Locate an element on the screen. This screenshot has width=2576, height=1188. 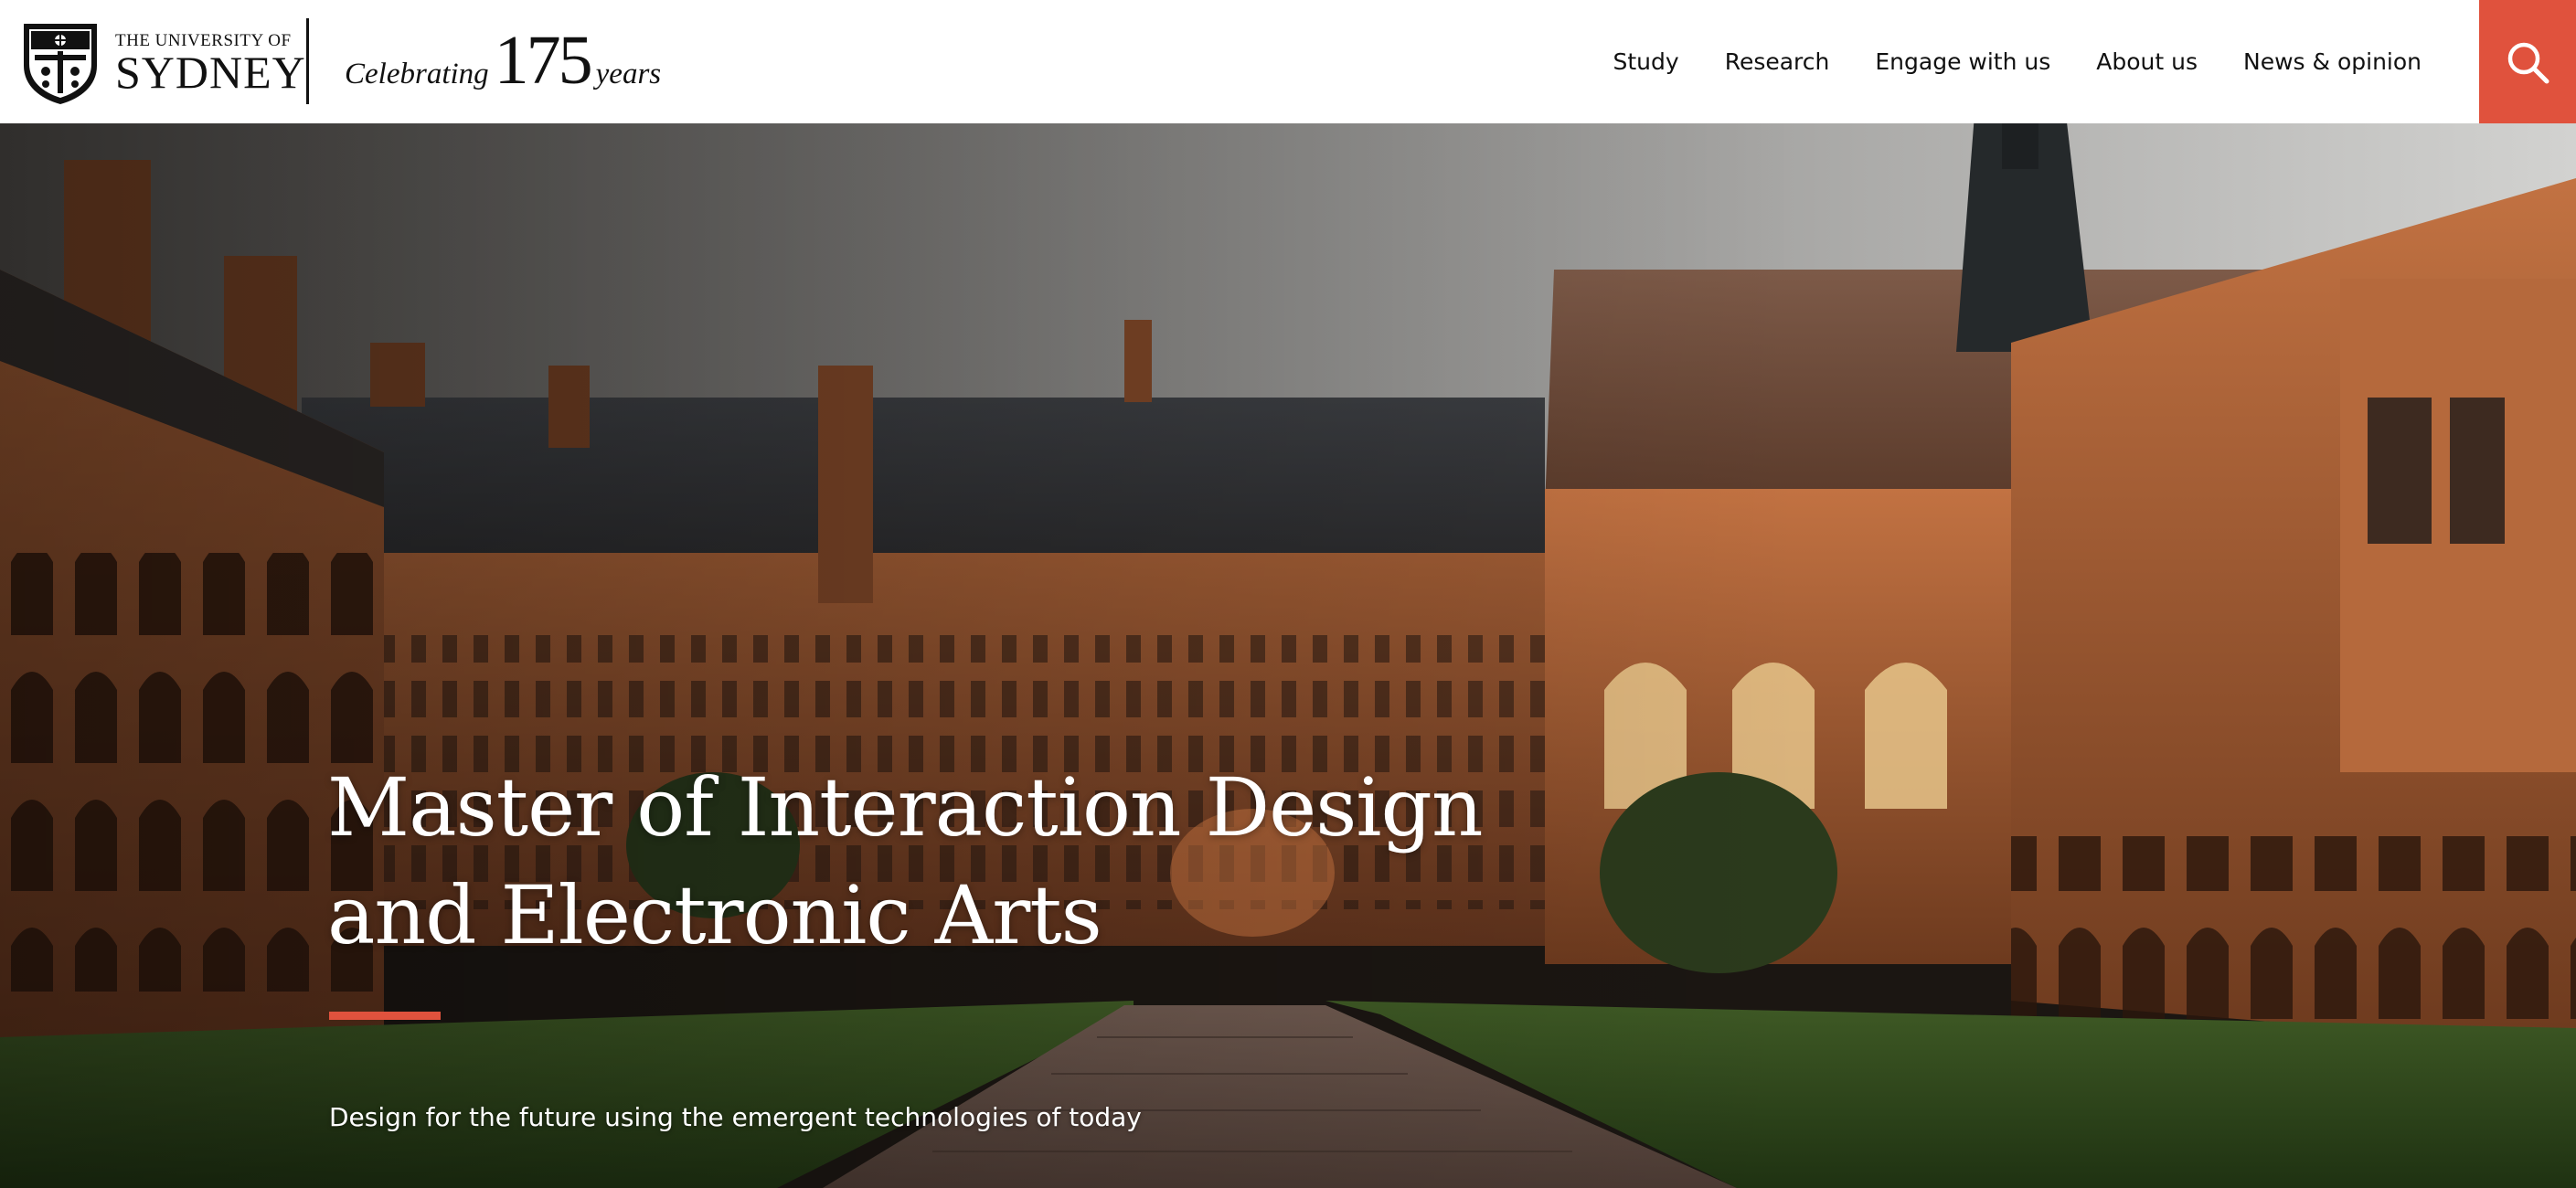
header-divider is located at coordinates (308, 61).